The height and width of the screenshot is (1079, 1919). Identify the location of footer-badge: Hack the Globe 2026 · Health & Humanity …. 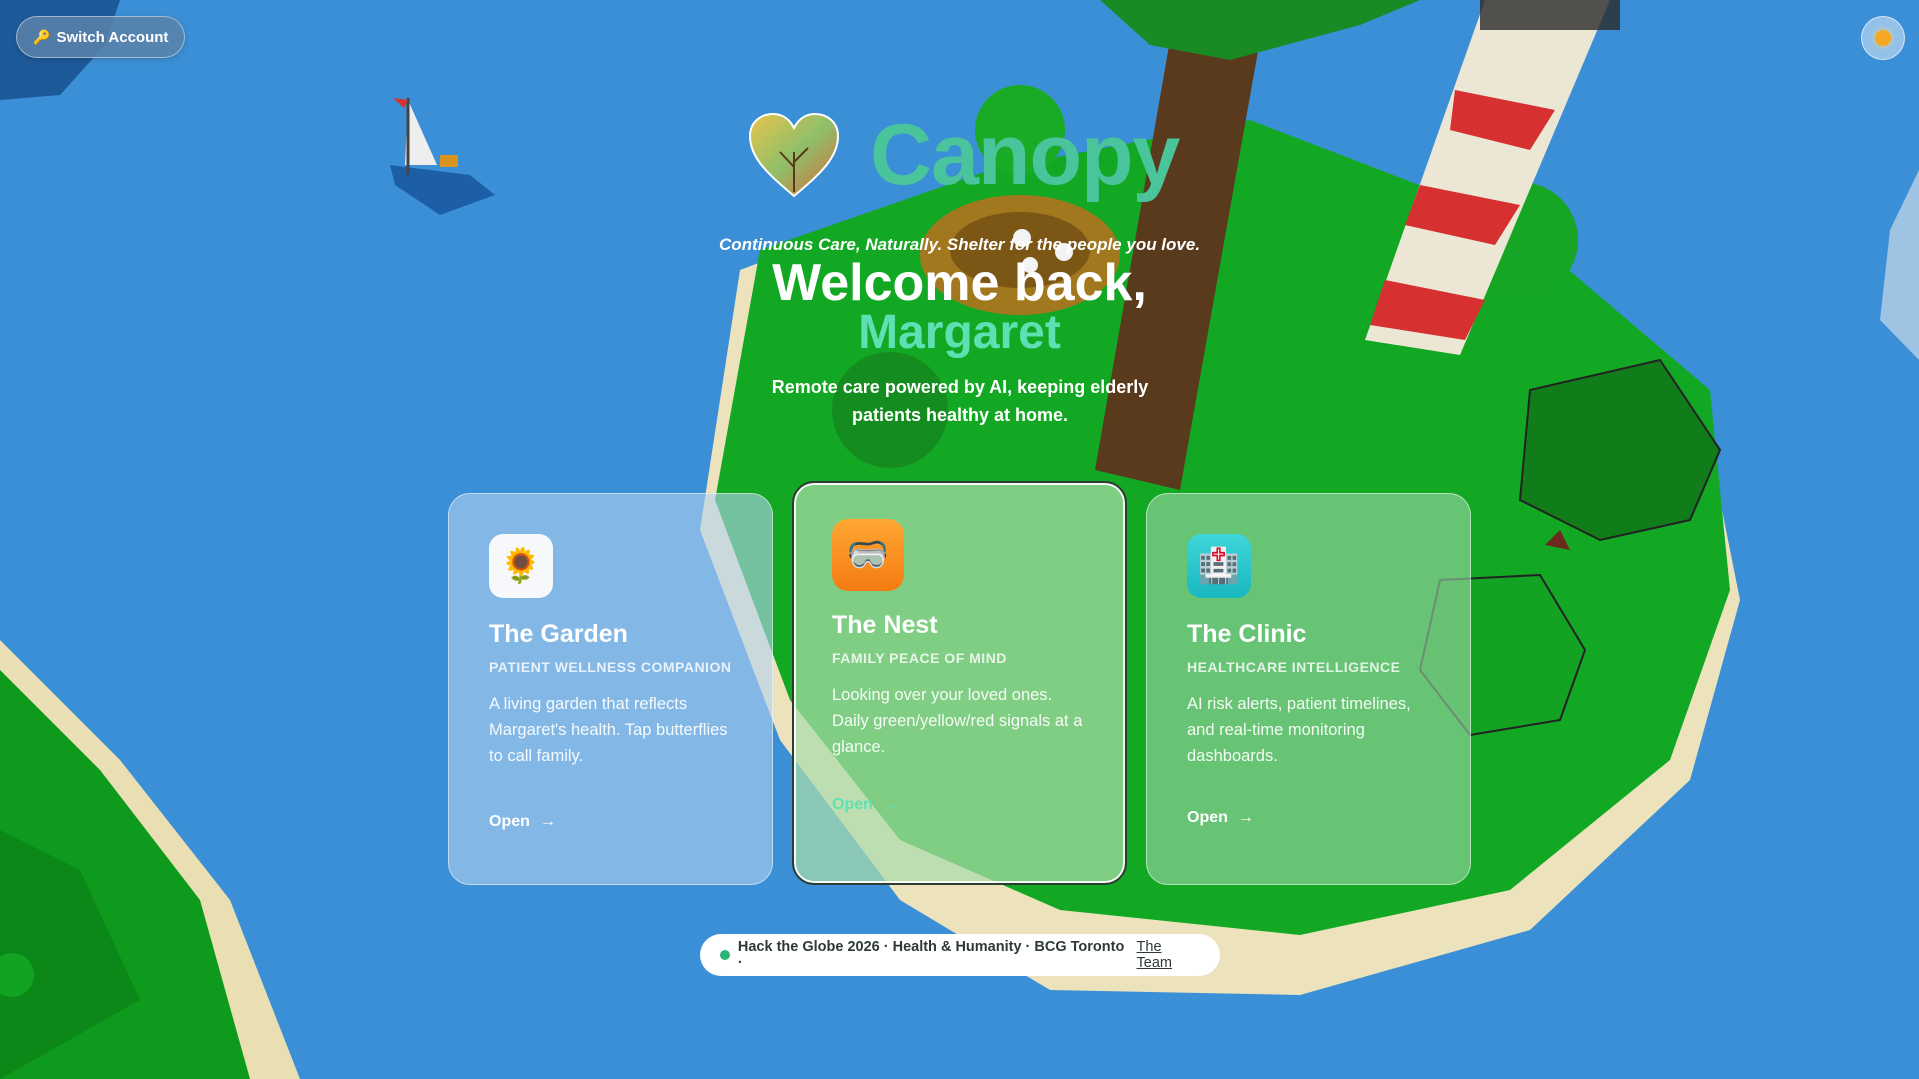
(960, 955).